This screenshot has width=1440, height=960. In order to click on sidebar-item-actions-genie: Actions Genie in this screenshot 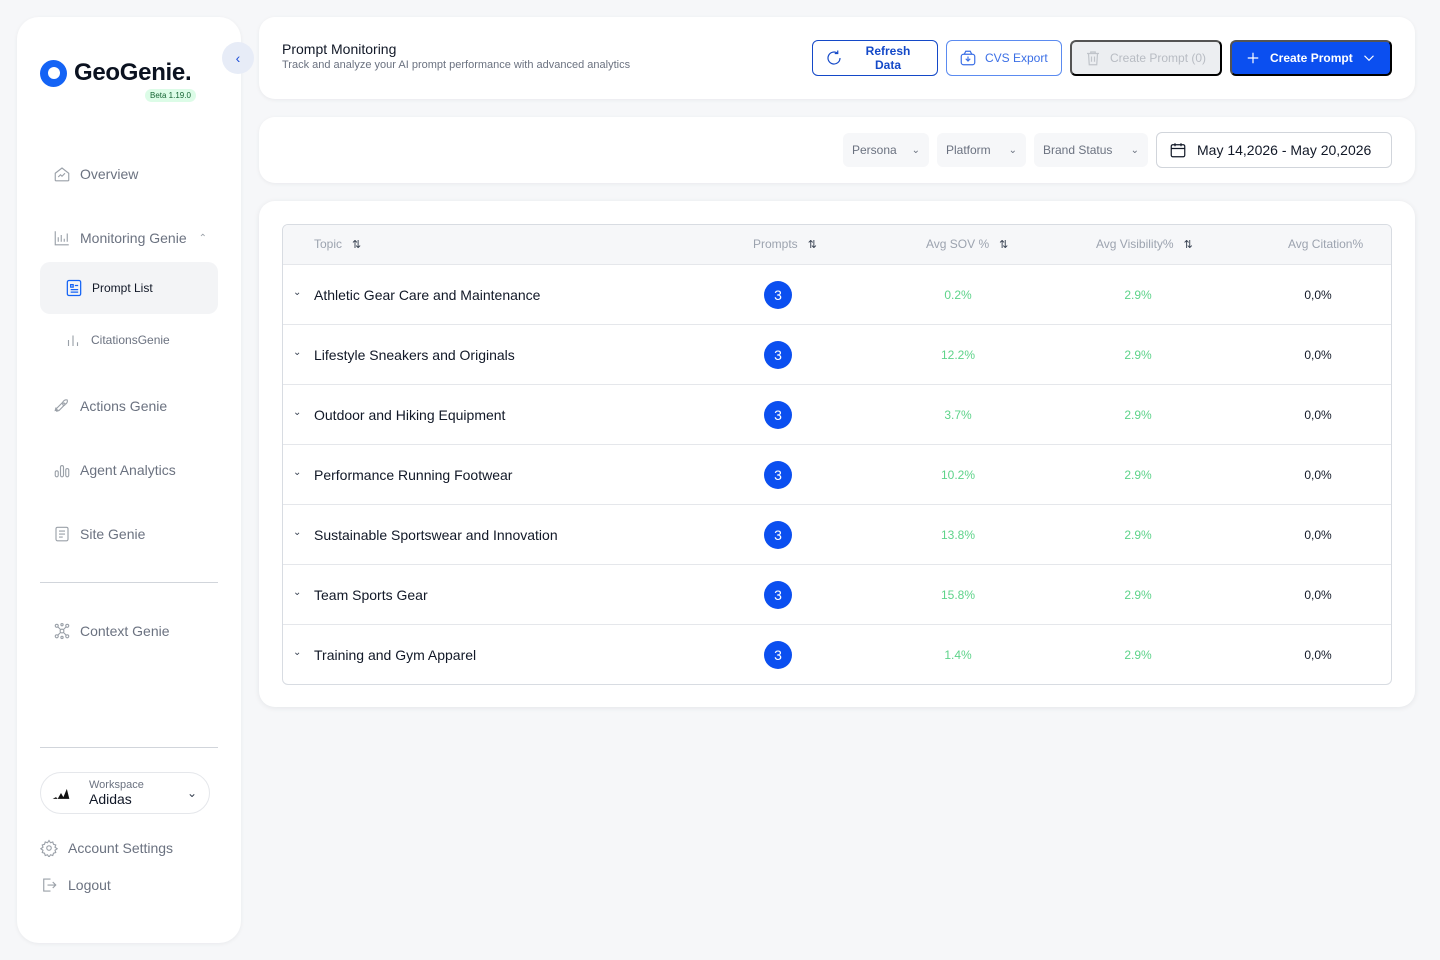, I will do `click(109, 406)`.